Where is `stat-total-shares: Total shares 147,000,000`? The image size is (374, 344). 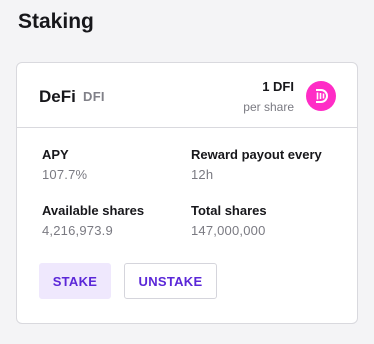 stat-total-shares: Total shares 147,000,000 is located at coordinates (229, 220).